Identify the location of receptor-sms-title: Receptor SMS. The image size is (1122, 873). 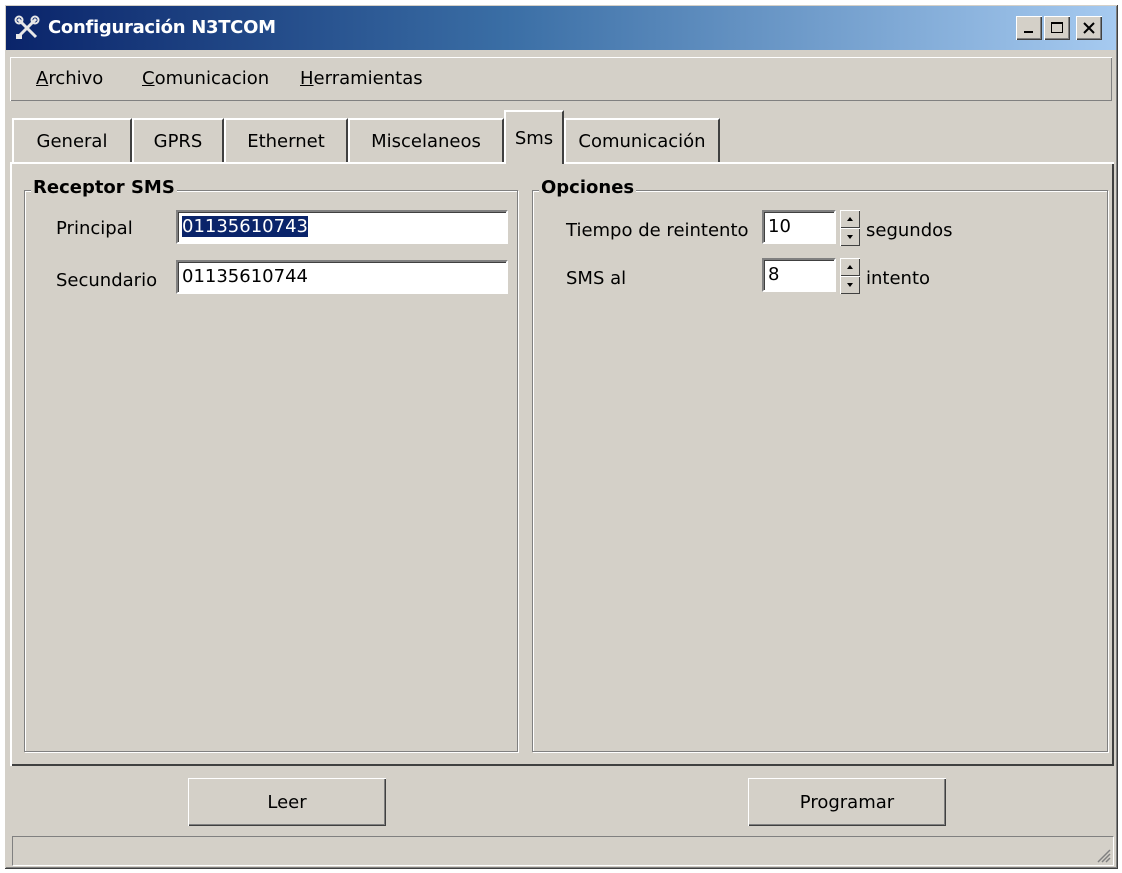
(104, 187).